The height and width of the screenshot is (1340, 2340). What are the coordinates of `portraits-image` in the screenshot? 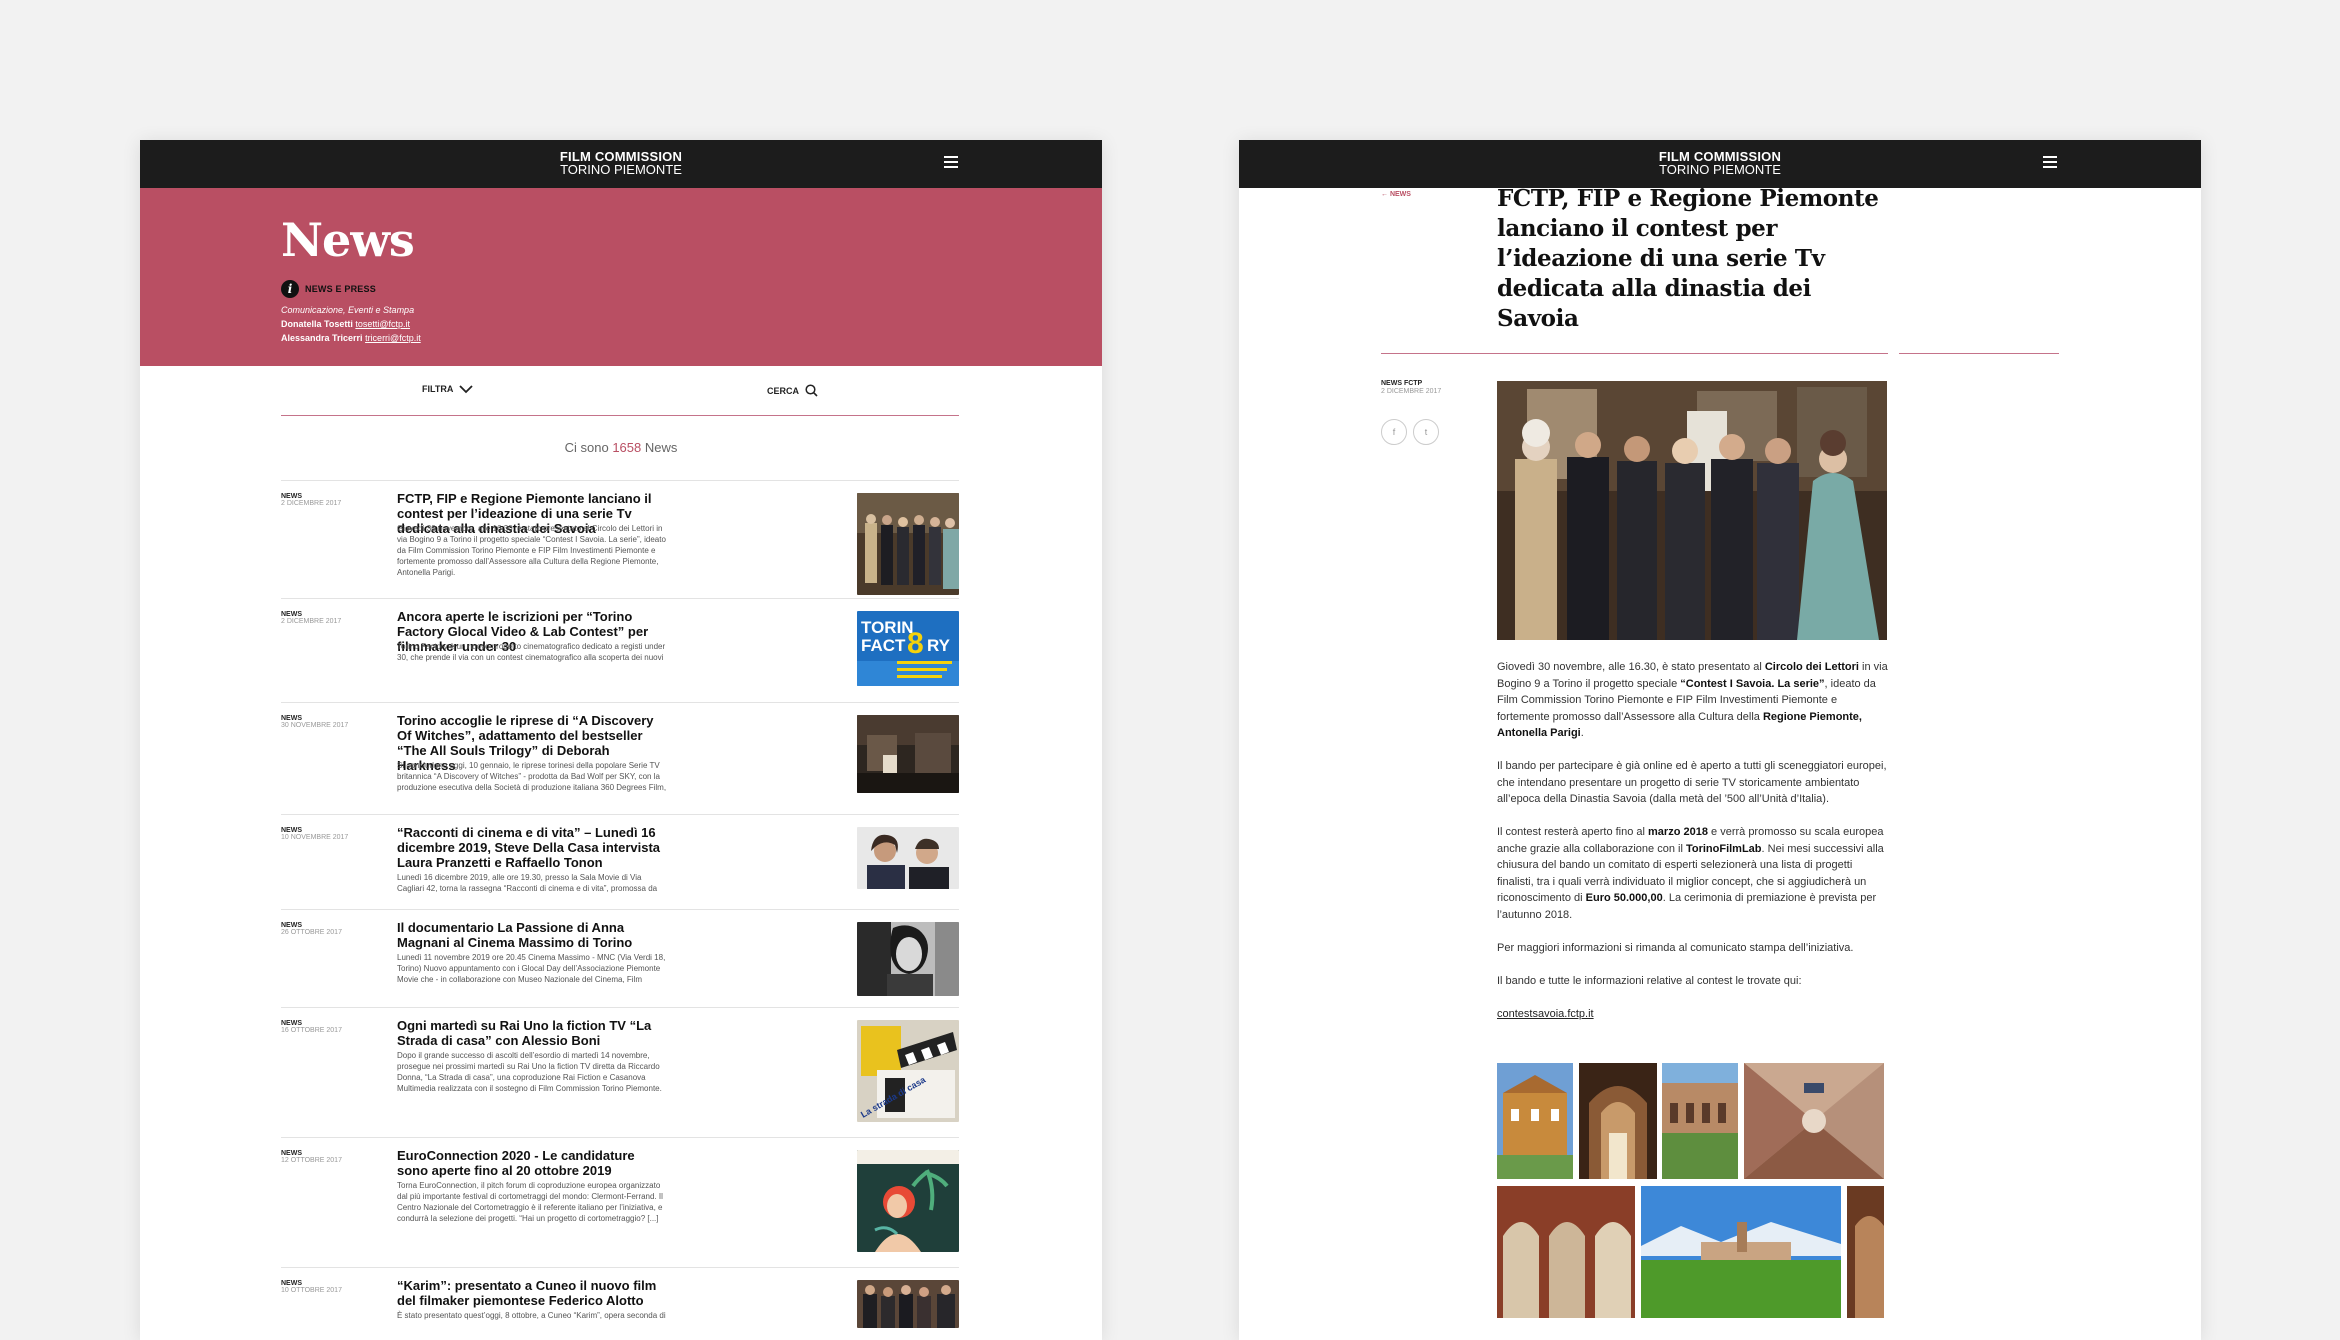 It's located at (908, 858).